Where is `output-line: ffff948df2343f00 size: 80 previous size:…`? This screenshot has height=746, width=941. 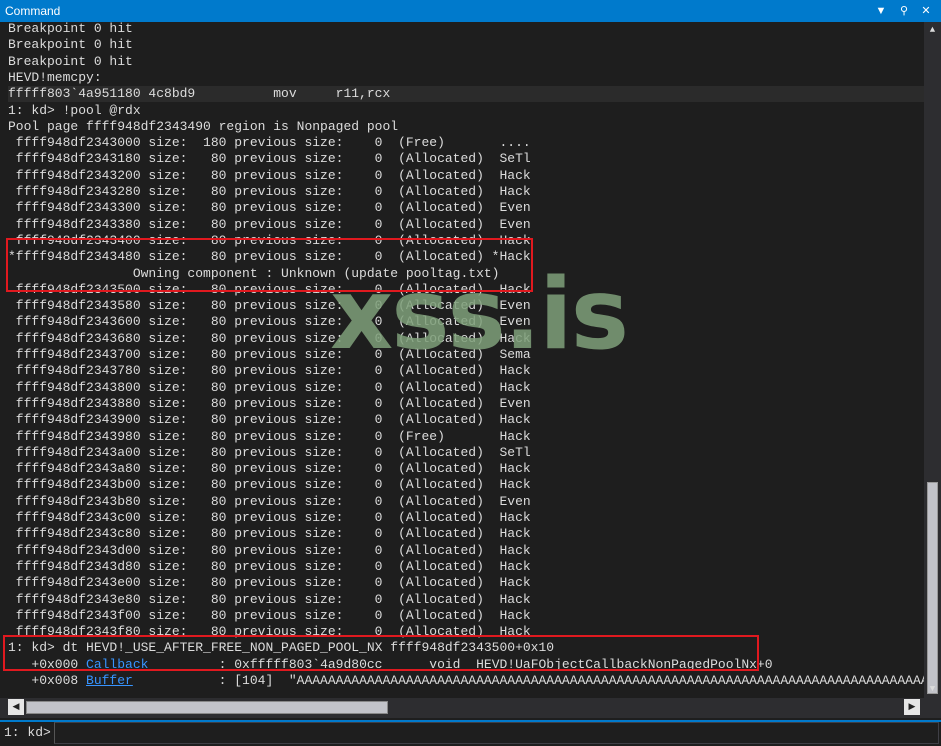
output-line: ffff948df2343f00 size: 80 previous size:… is located at coordinates (269, 615).